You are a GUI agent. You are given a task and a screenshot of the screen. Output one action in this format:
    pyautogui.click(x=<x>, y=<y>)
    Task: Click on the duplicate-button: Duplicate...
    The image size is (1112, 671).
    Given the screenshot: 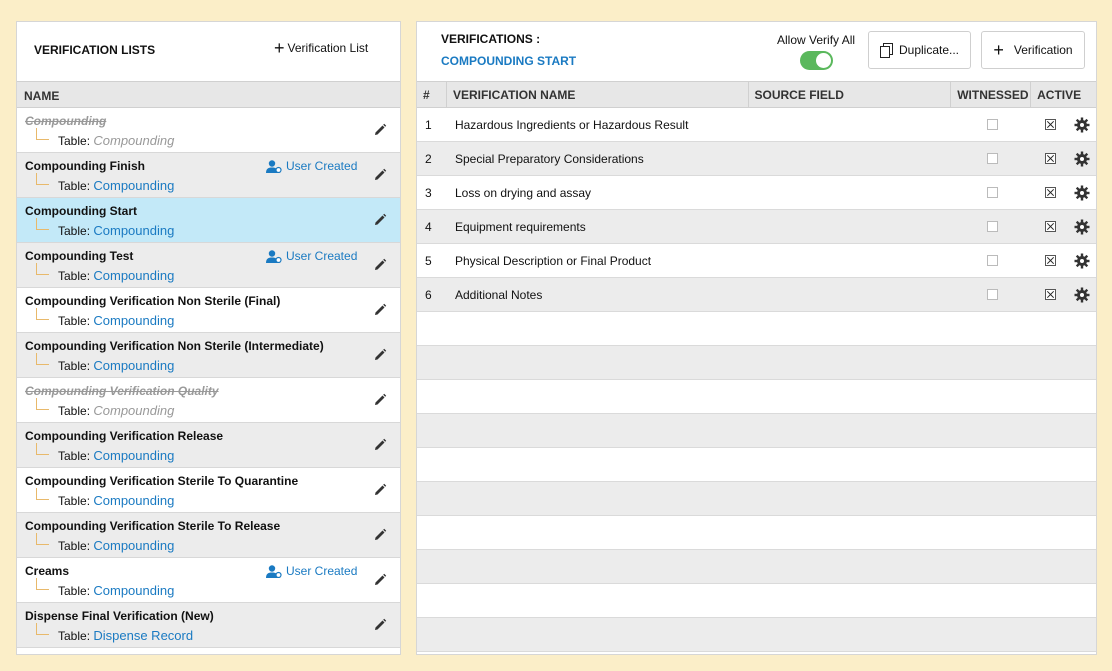 What is the action you would take?
    pyautogui.click(x=919, y=50)
    